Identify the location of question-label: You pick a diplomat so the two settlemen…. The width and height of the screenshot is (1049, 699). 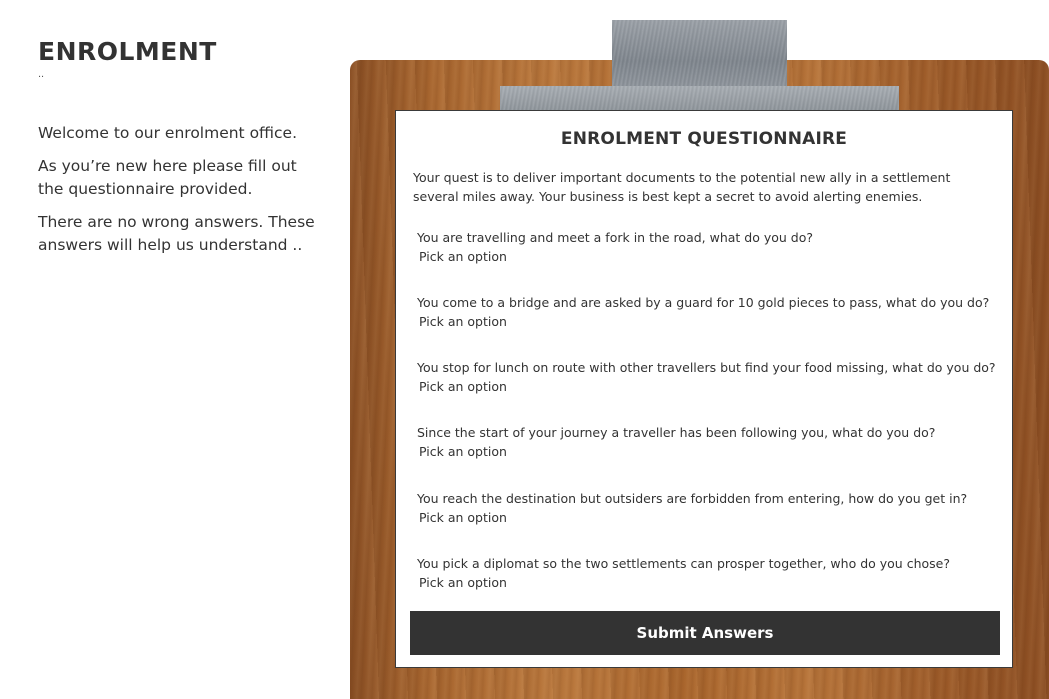
(683, 563).